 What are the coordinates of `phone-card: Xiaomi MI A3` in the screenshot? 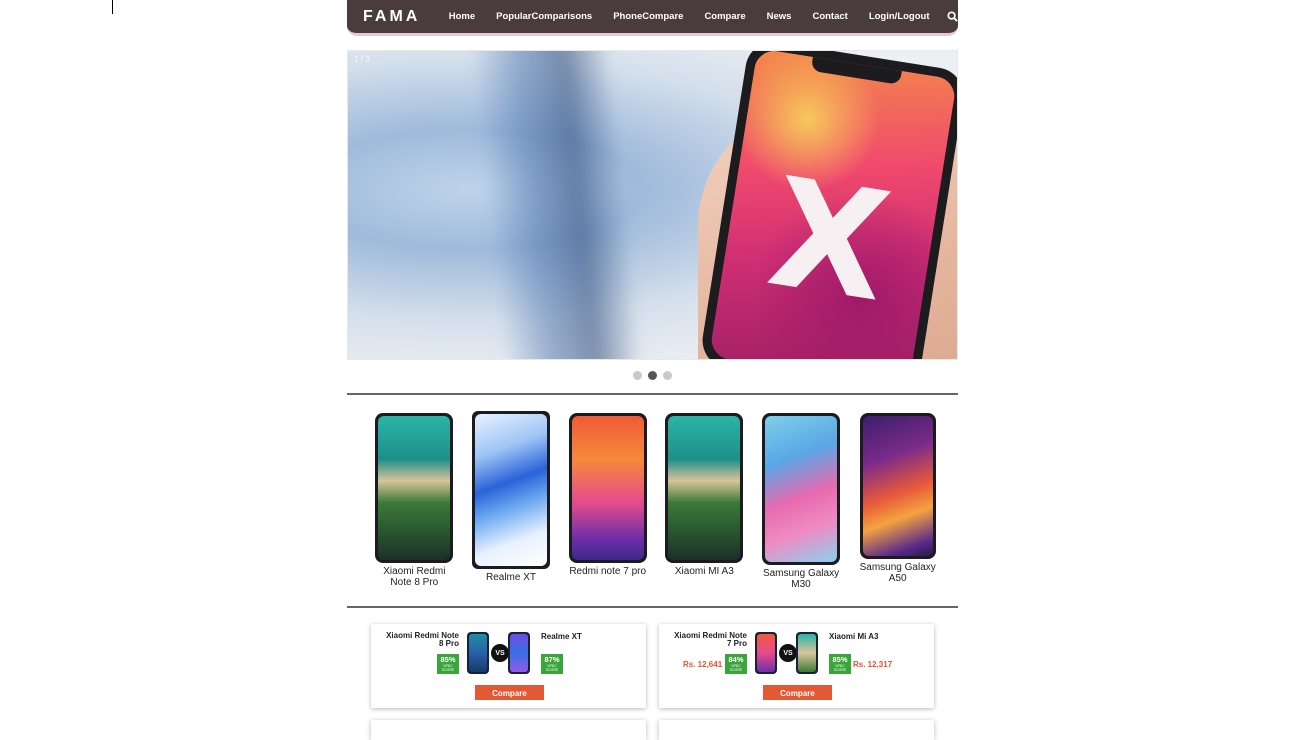 It's located at (704, 501).